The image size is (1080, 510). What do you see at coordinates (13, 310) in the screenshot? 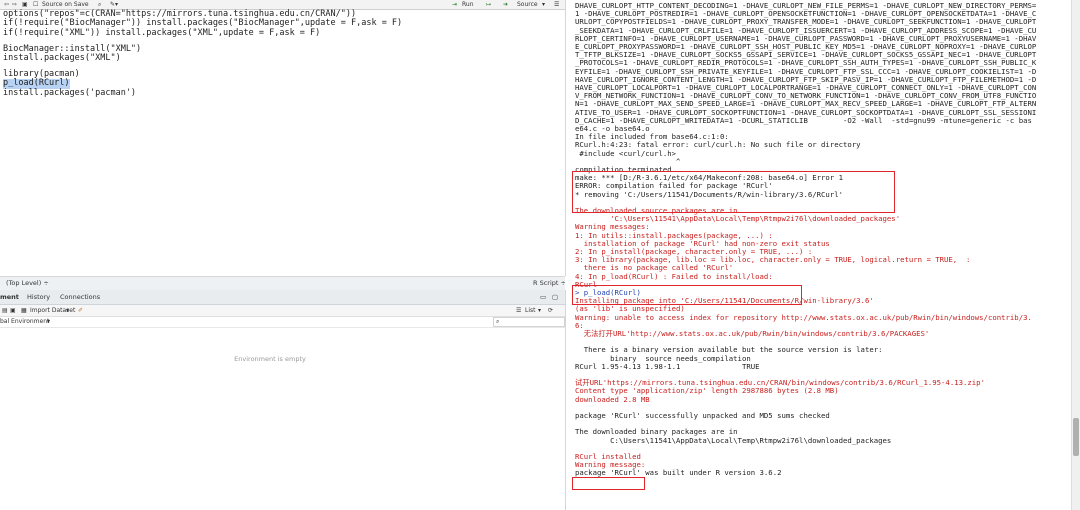
I see `save-workspace-icon: ▣` at bounding box center [13, 310].